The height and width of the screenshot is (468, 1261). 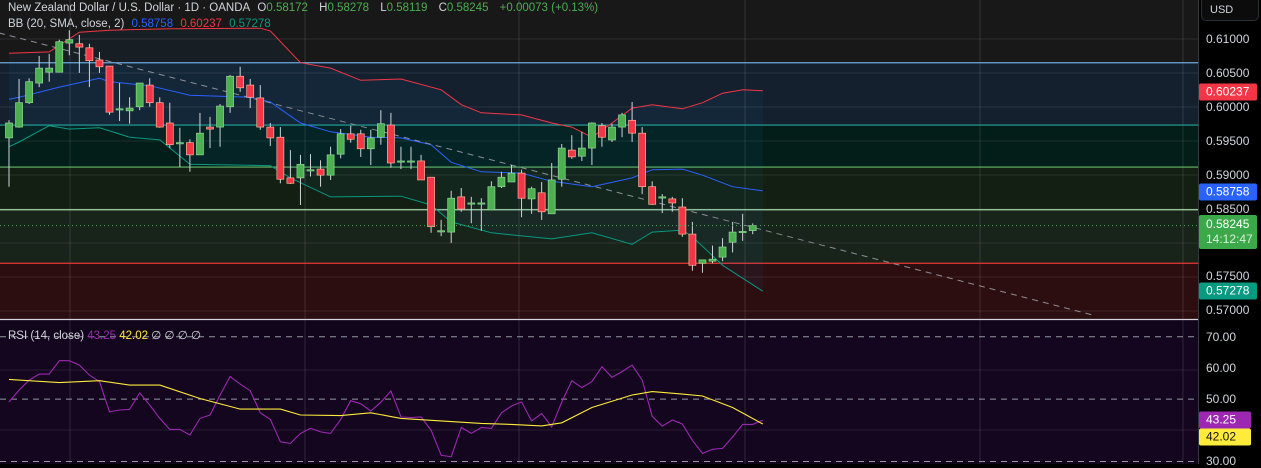 I want to click on price-tick: 0.60000, so click(x=1228, y=107).